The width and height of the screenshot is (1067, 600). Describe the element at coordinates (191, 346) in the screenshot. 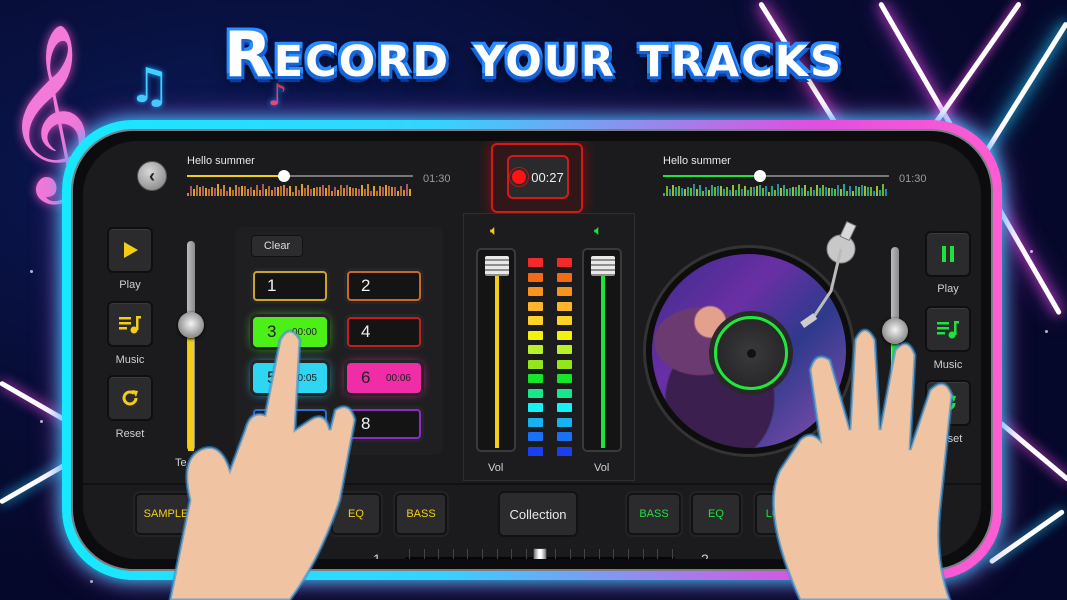

I see `left-tempo-slider` at that location.